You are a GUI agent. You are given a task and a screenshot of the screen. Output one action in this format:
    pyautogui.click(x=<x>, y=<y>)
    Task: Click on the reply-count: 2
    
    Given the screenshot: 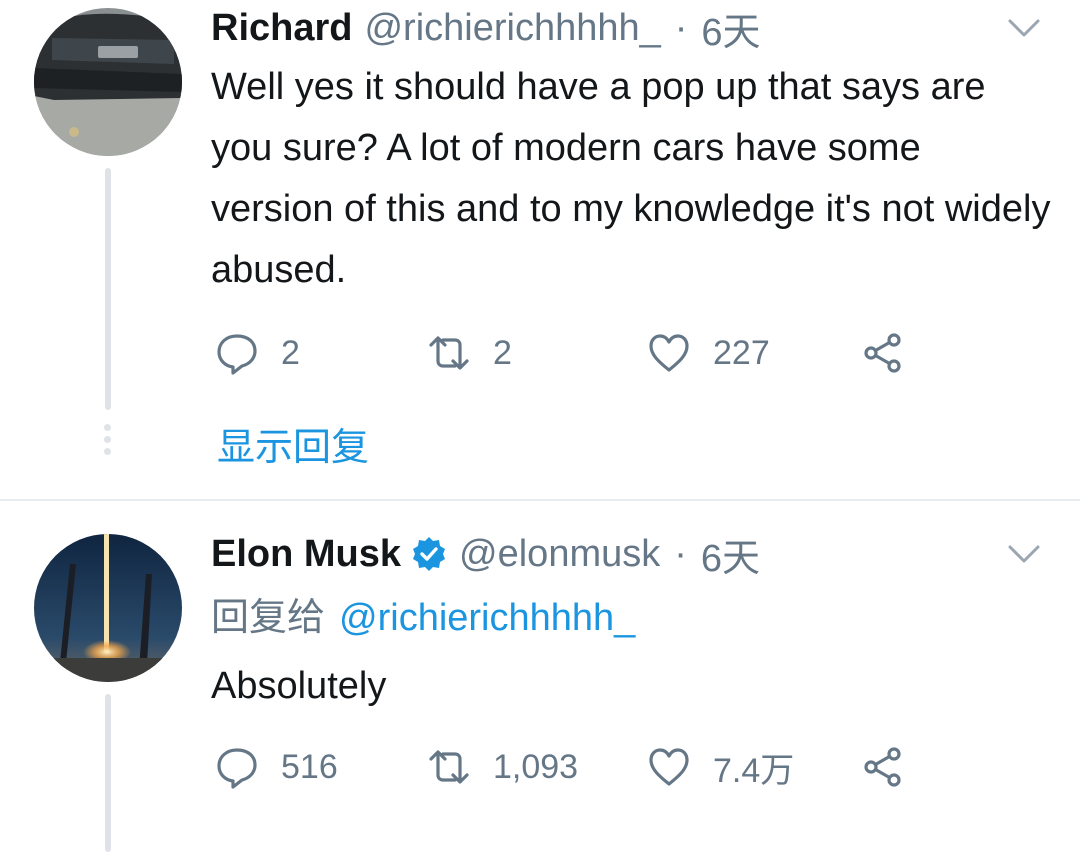 What is the action you would take?
    pyautogui.click(x=290, y=352)
    